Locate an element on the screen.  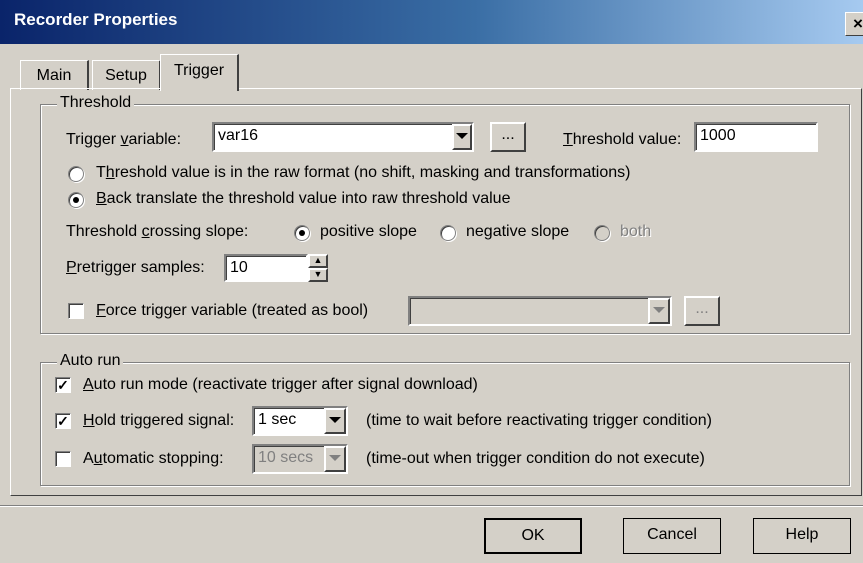
raw-format-radio is located at coordinates (76, 174).